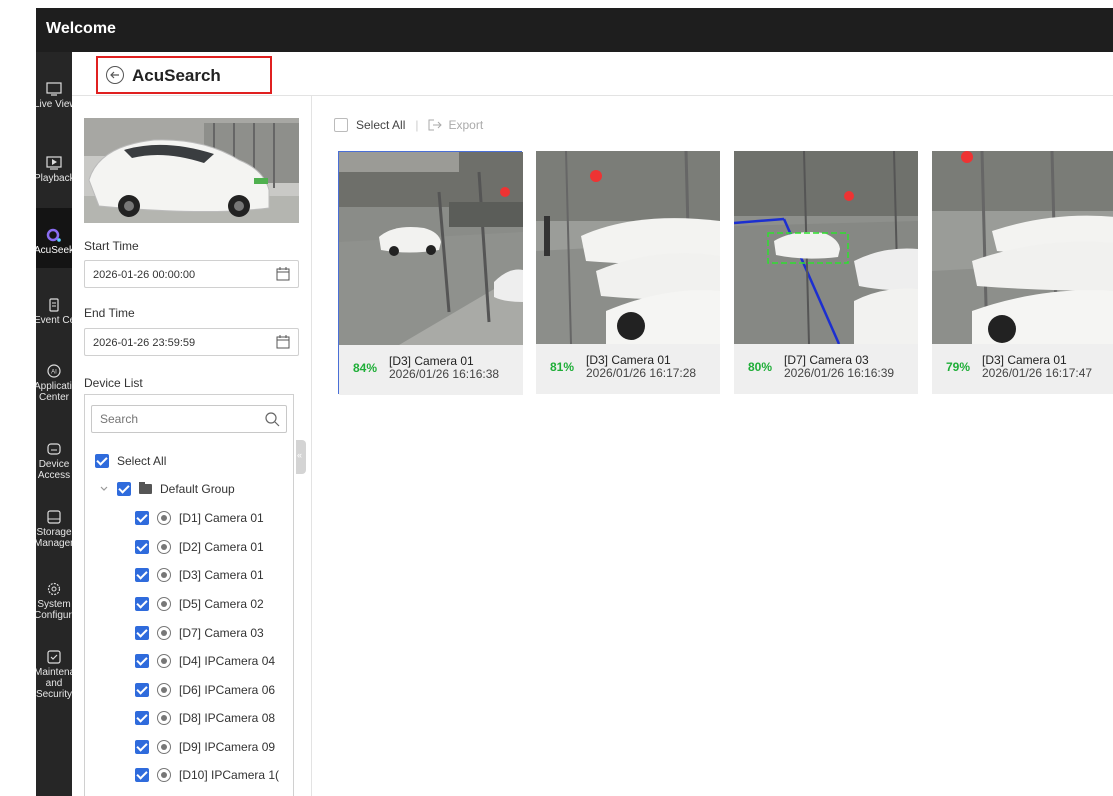 This screenshot has height=796, width=1113. I want to click on nav-event-center: Event Center, so click(54, 318).